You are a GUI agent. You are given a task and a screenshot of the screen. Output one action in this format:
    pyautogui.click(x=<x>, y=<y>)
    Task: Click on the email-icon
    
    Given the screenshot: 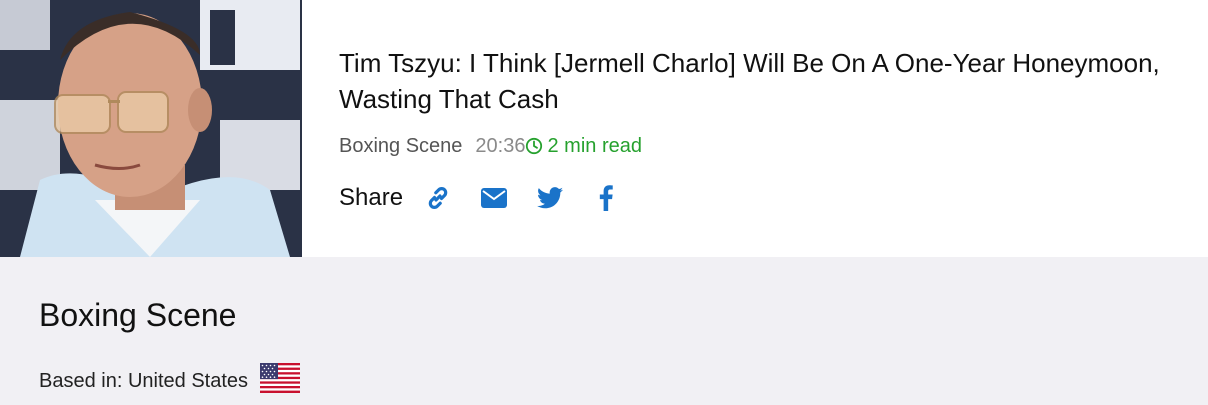 What is the action you would take?
    pyautogui.click(x=494, y=198)
    